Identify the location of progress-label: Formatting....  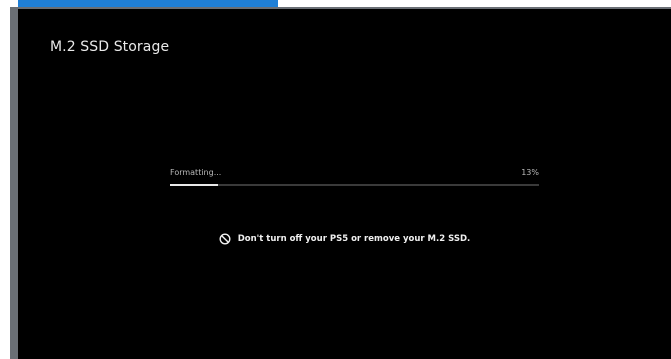
(196, 172).